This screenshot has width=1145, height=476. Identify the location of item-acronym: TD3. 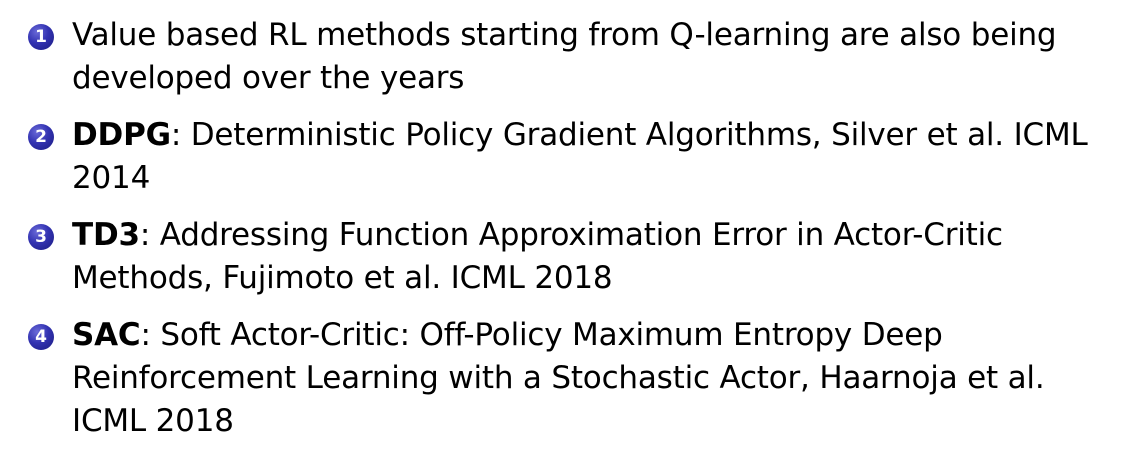
(106, 235).